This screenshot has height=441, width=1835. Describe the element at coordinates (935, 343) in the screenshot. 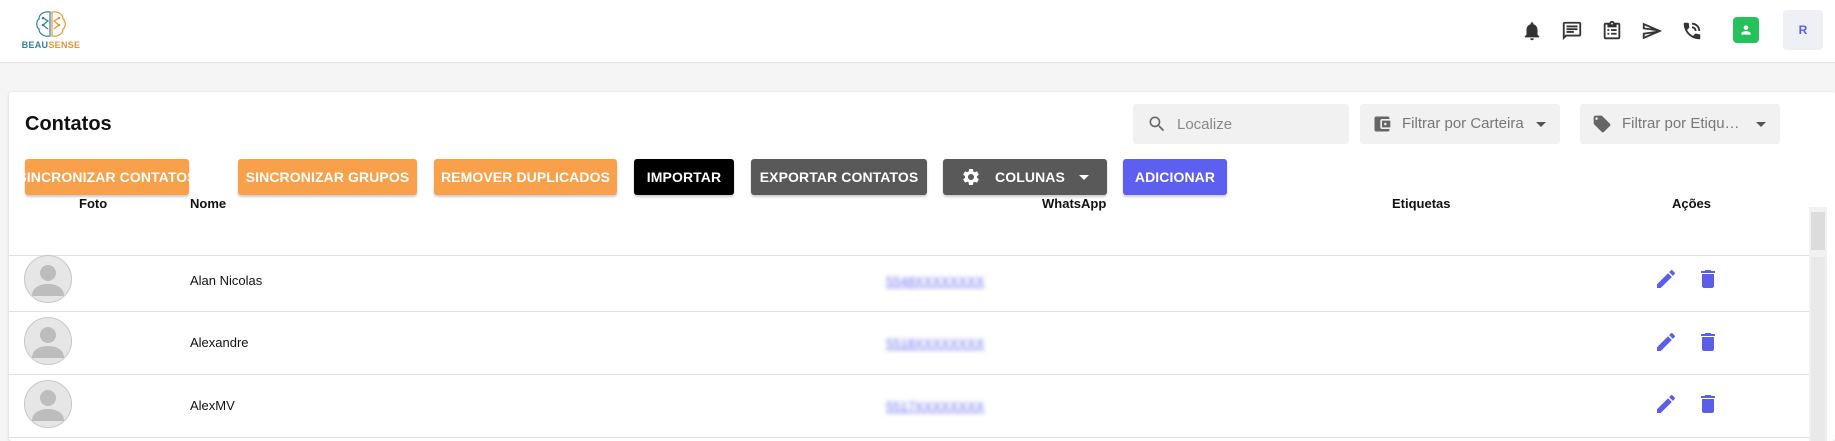

I see `whatsapp-number-link: 5518XXXXXXXX` at that location.